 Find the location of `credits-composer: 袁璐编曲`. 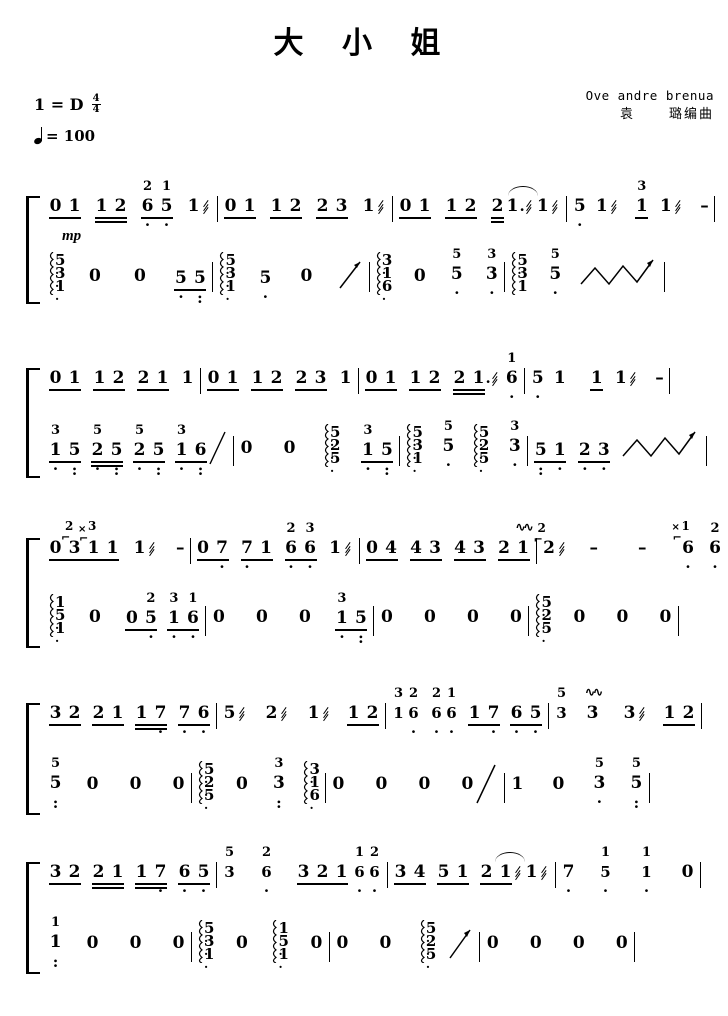

credits-composer: 袁璐编曲 is located at coordinates (666, 115).